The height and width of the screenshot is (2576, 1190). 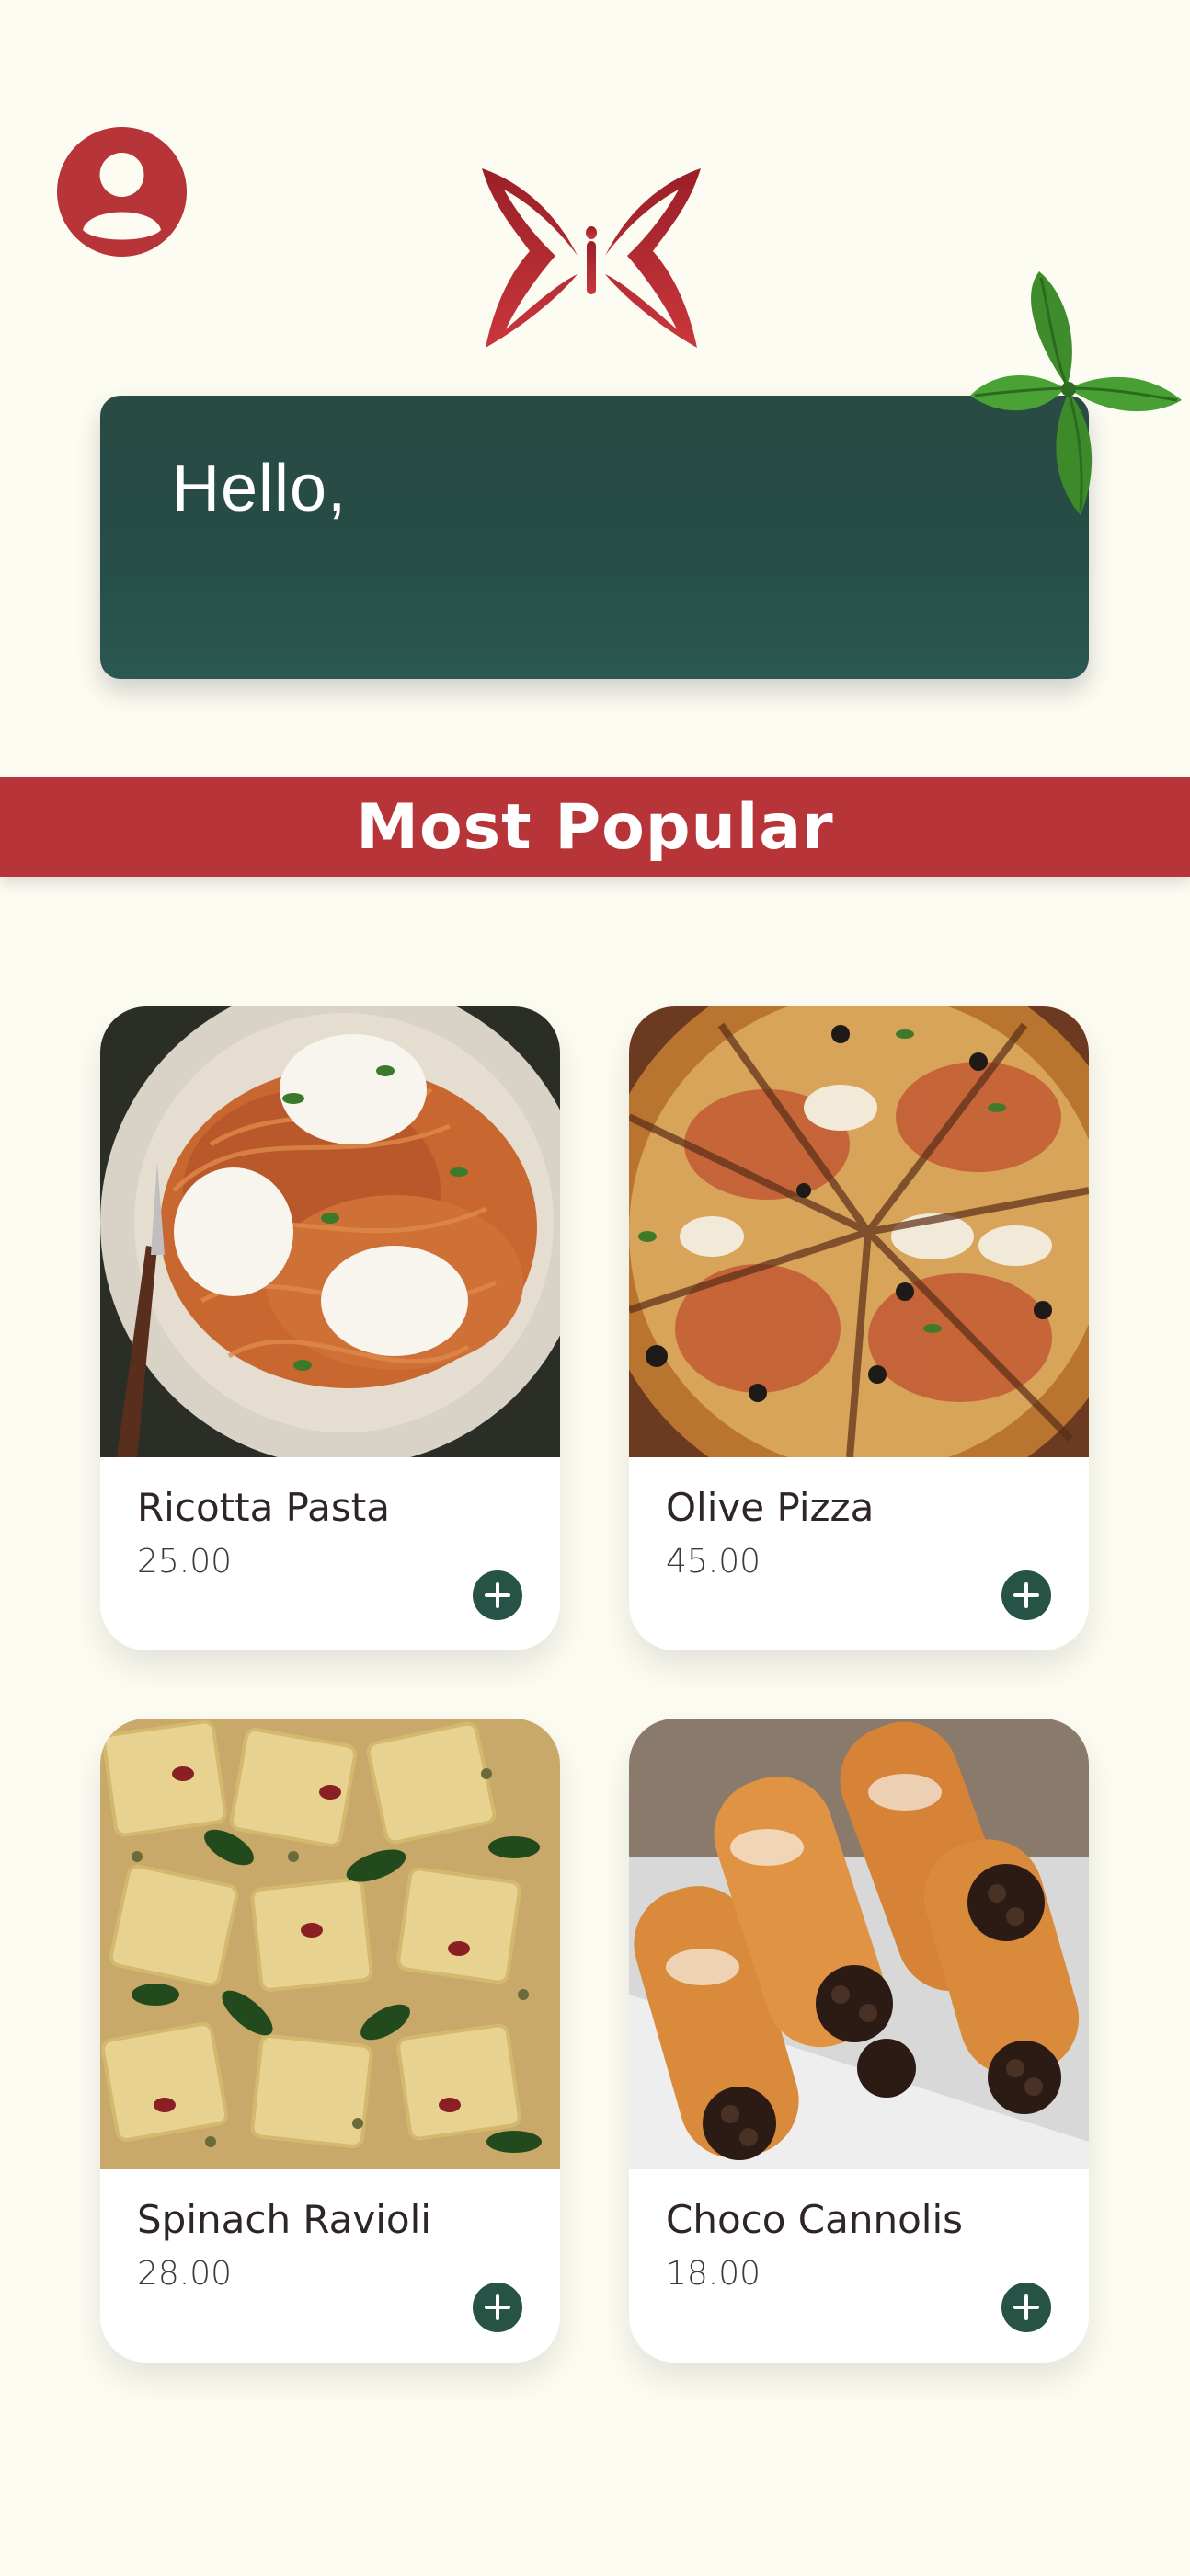 I want to click on product-price: 25.00, so click(x=185, y=1562).